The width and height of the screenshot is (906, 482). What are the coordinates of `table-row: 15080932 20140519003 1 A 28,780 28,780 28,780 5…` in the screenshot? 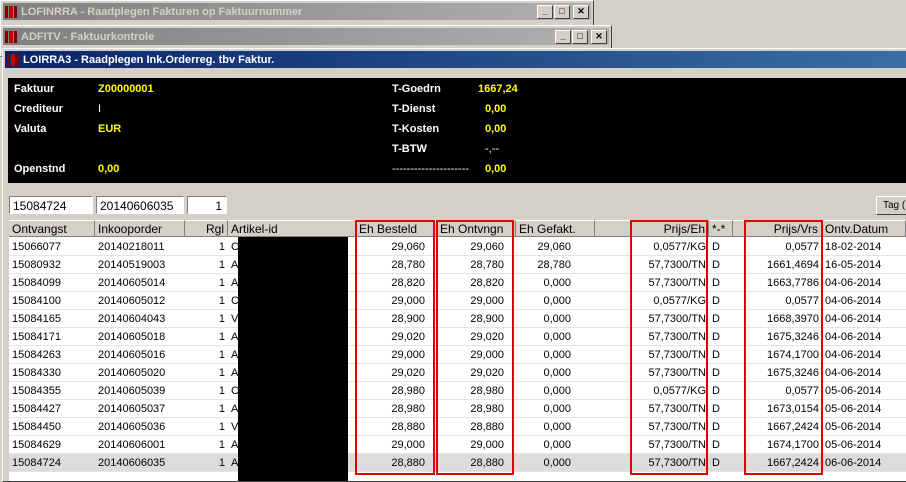 It's located at (457, 265).